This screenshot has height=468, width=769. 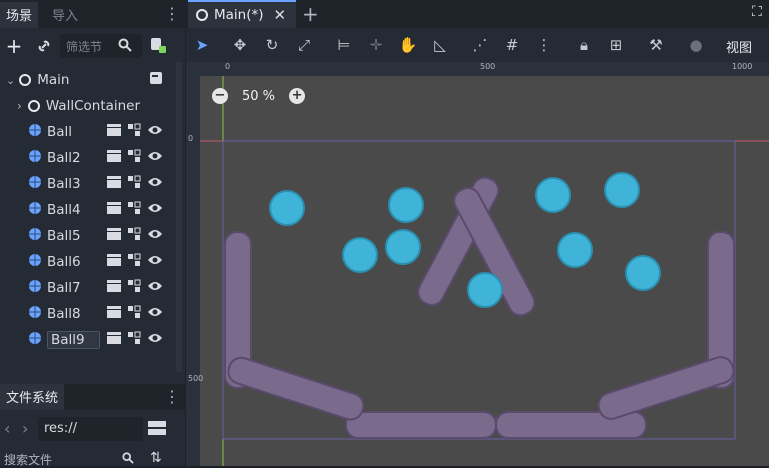 I want to click on node-label-ball: Ball2, so click(x=64, y=158).